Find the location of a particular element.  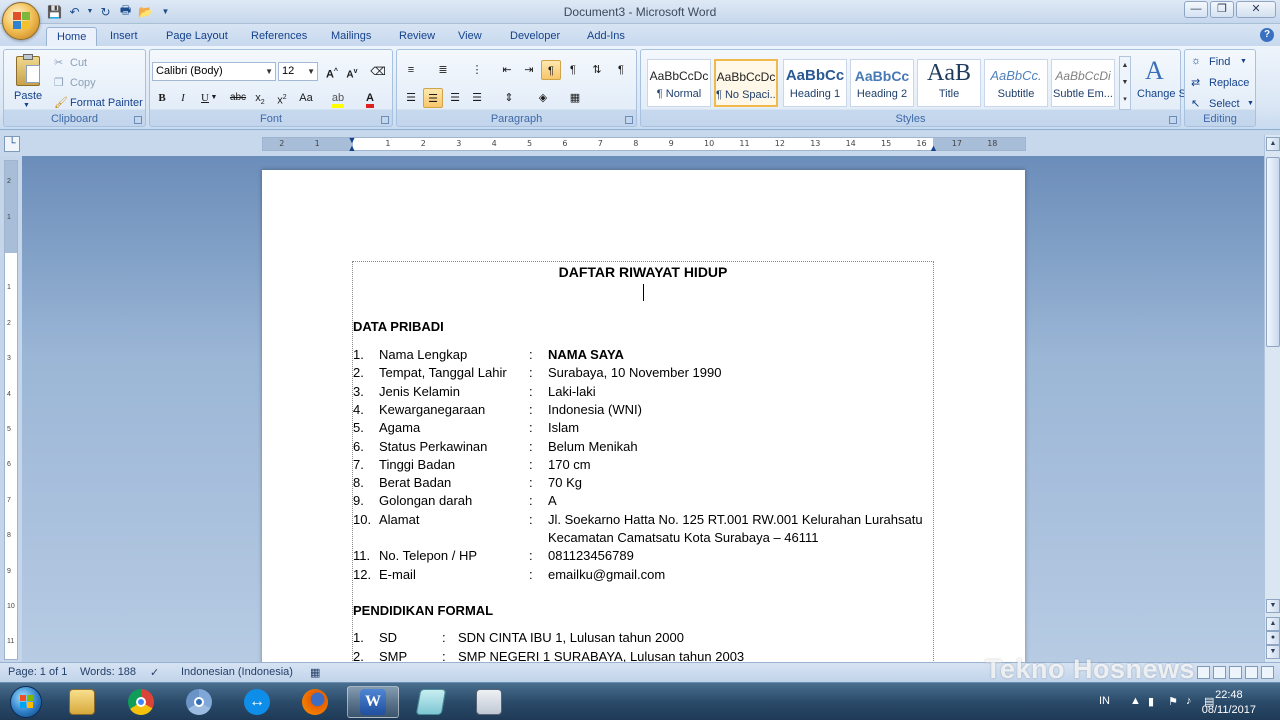

close-button: ✕ is located at coordinates (1256, 9).